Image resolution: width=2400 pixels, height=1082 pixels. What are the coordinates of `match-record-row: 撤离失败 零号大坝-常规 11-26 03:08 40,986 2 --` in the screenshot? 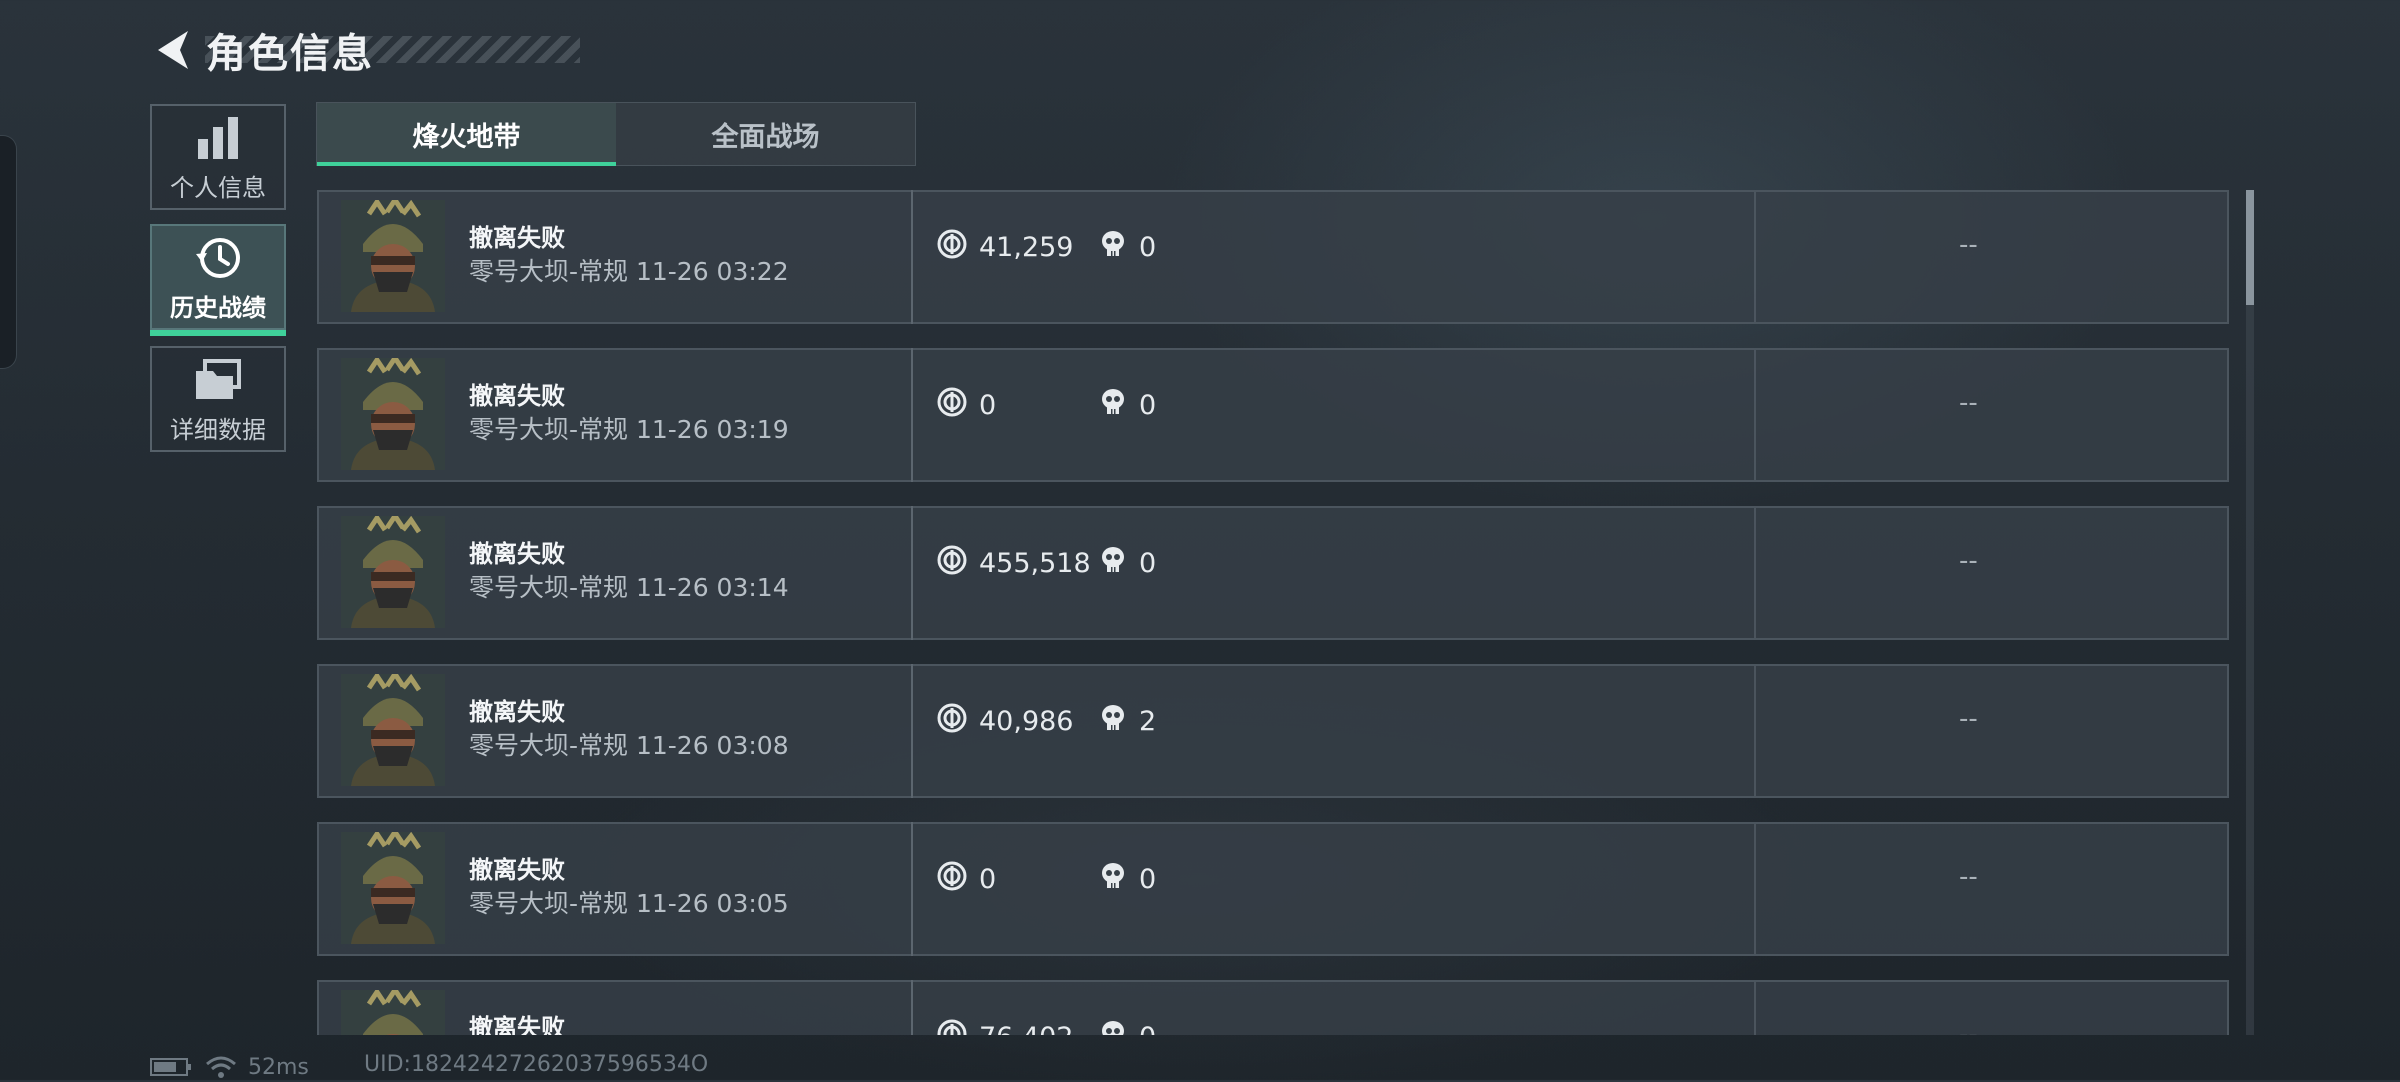 It's located at (1273, 731).